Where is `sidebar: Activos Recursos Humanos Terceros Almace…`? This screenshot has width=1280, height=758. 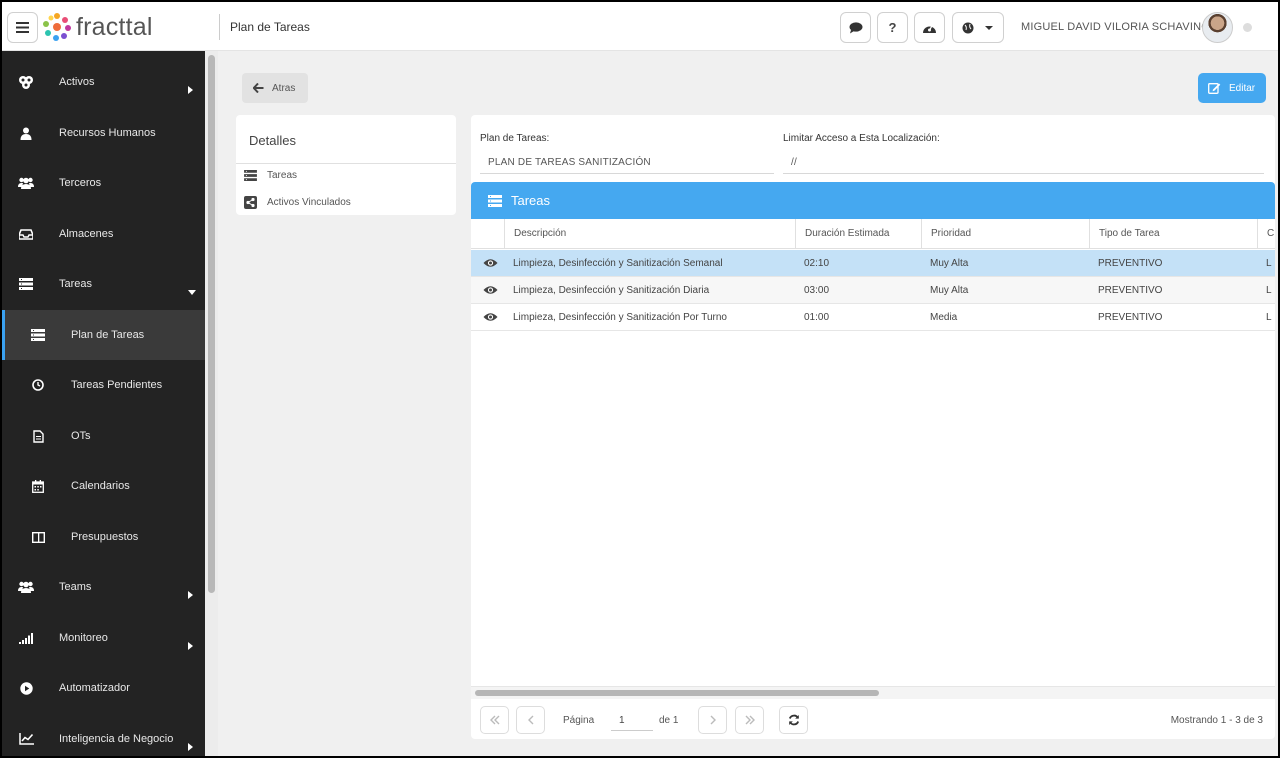
sidebar: Activos Recursos Humanos Terceros Almace… is located at coordinates (103, 403).